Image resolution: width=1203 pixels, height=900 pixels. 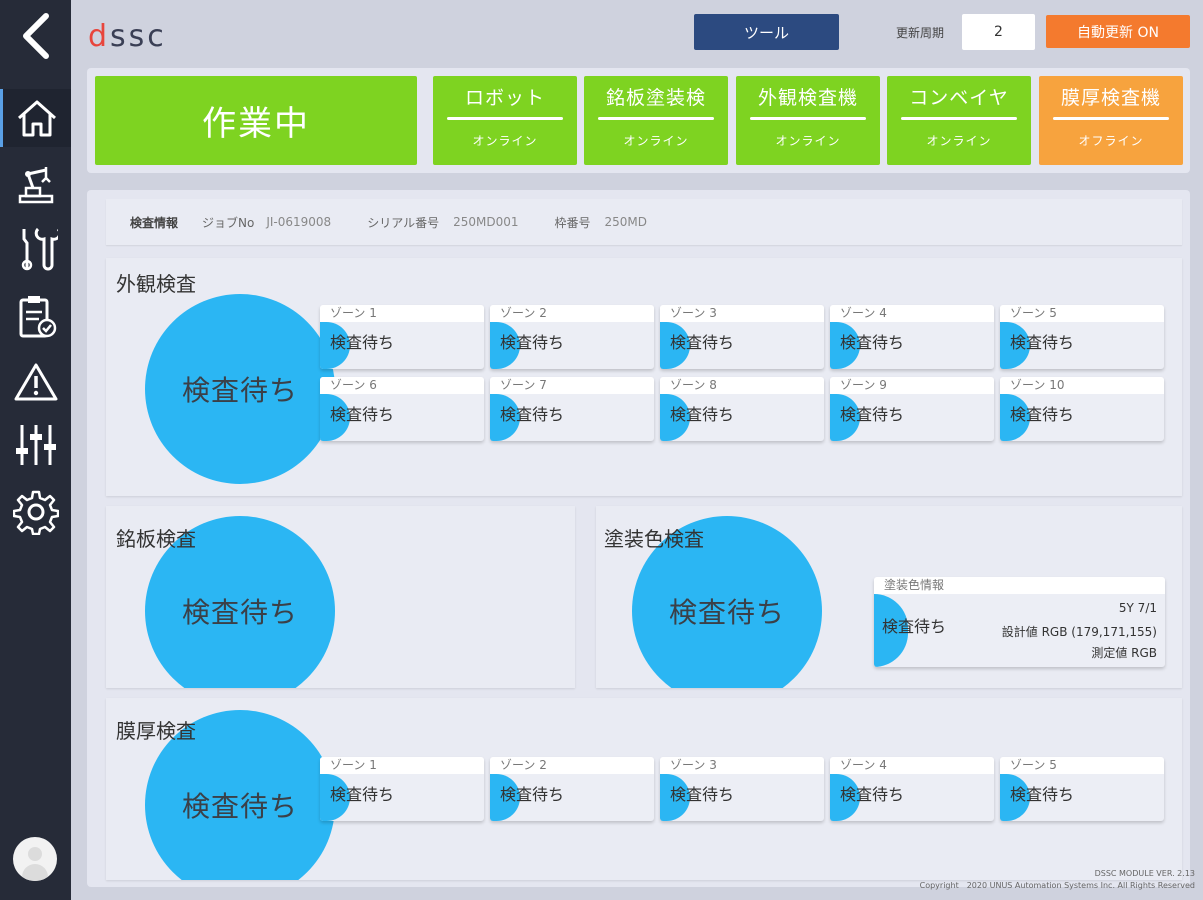 What do you see at coordinates (654, 539) in the screenshot?
I see `paint-title: 塗装色検査` at bounding box center [654, 539].